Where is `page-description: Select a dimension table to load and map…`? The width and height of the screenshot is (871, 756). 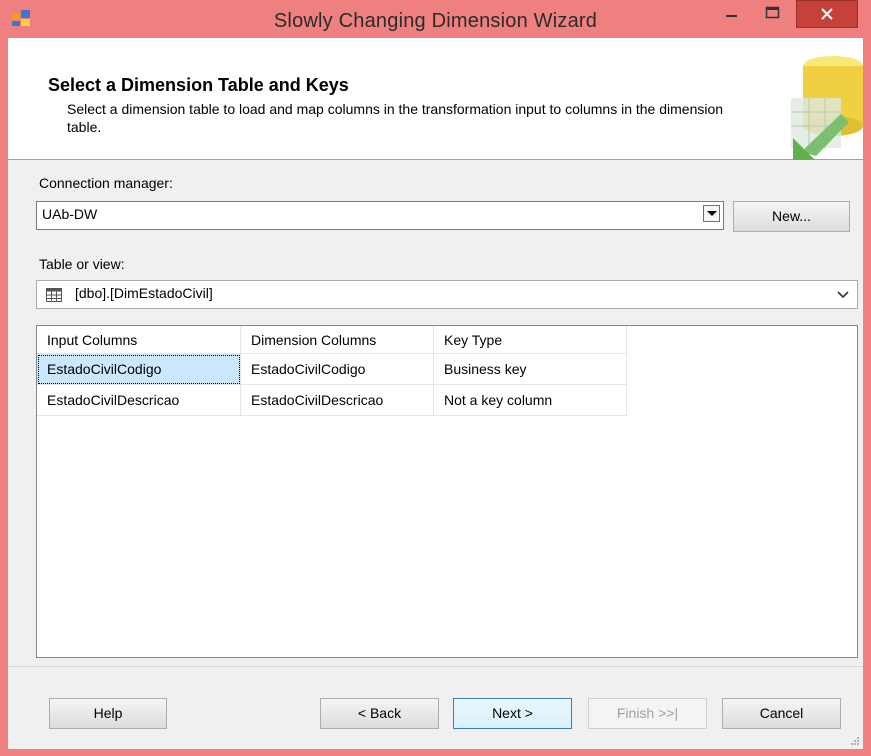
page-description: Select a dimension table to load and map… is located at coordinates (395, 118).